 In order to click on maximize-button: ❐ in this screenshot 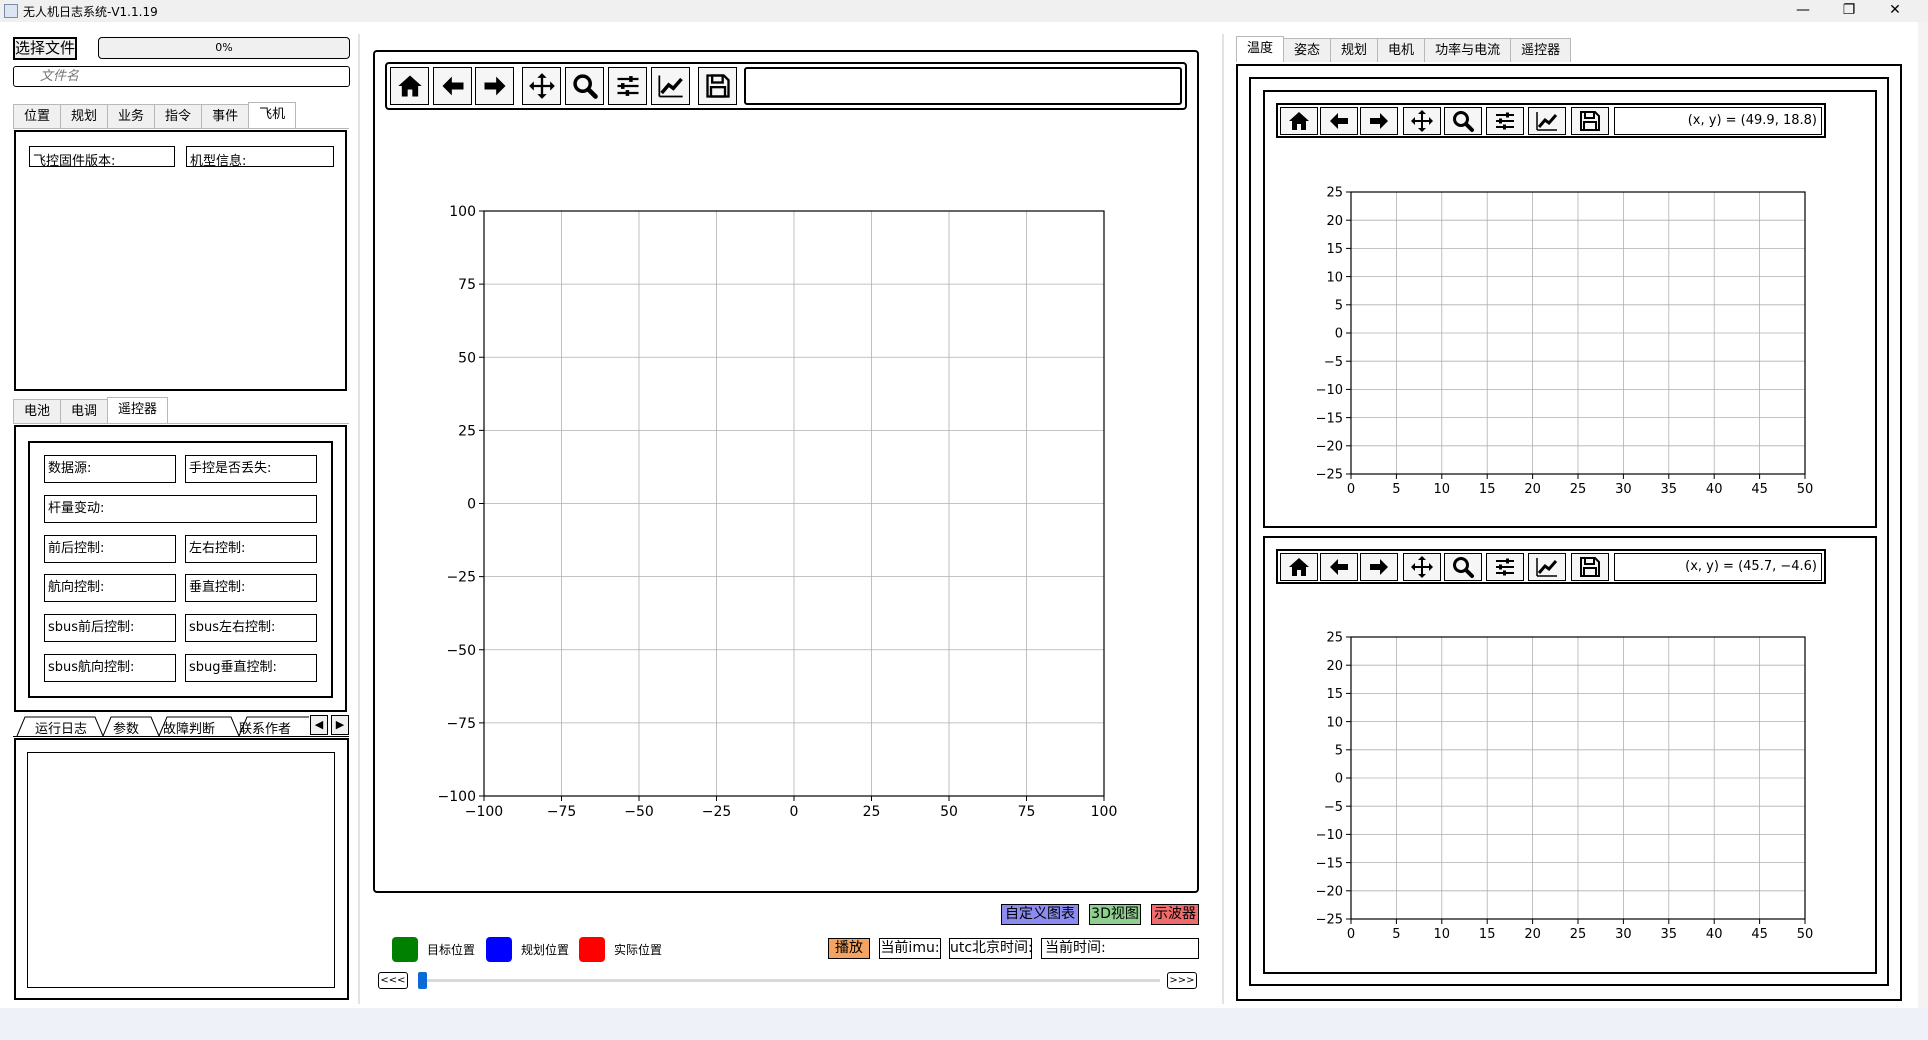, I will do `click(1849, 11)`.